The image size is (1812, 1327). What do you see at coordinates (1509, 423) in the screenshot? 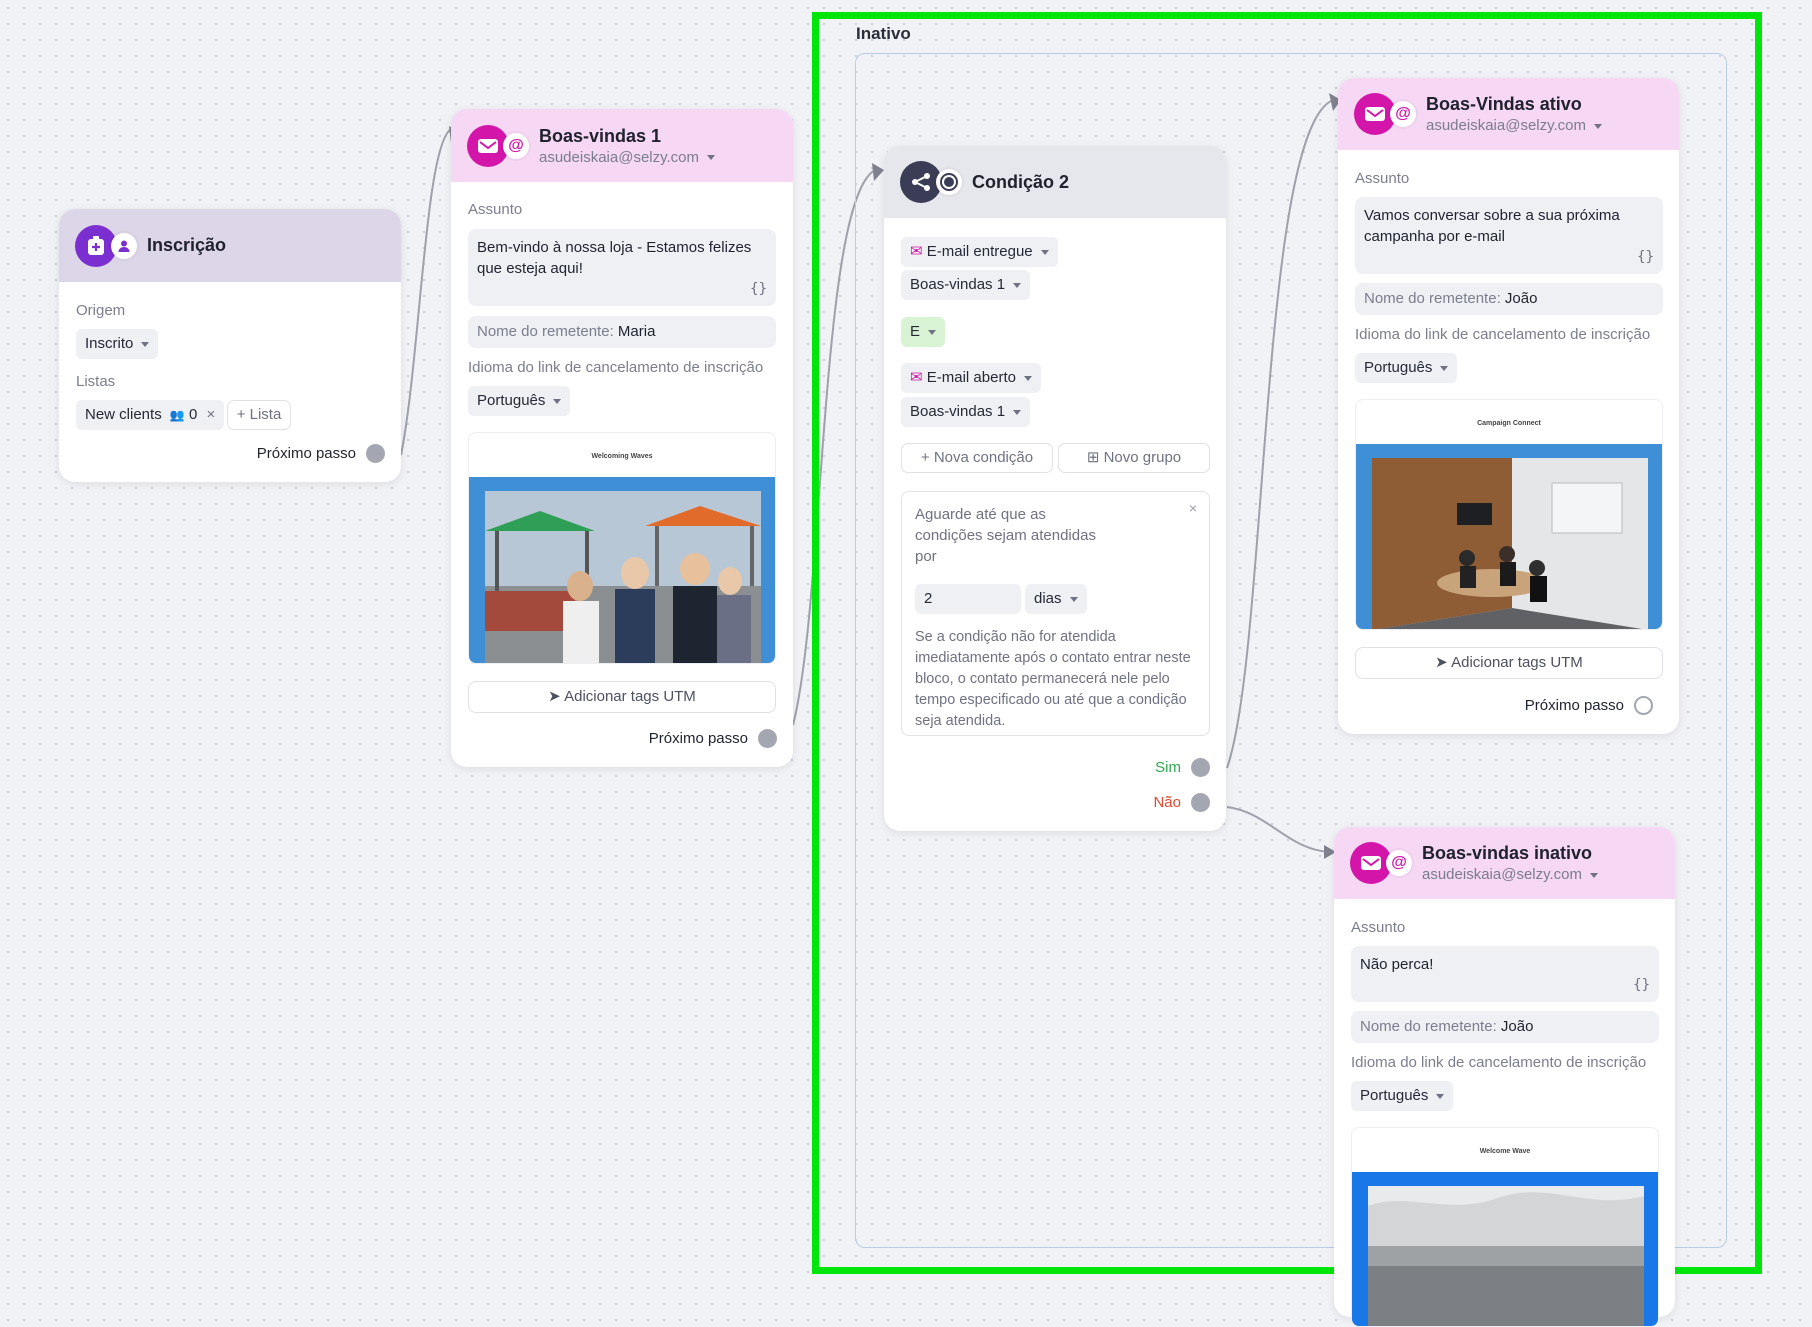
I see `preview-title: Campaign Connect` at bounding box center [1509, 423].